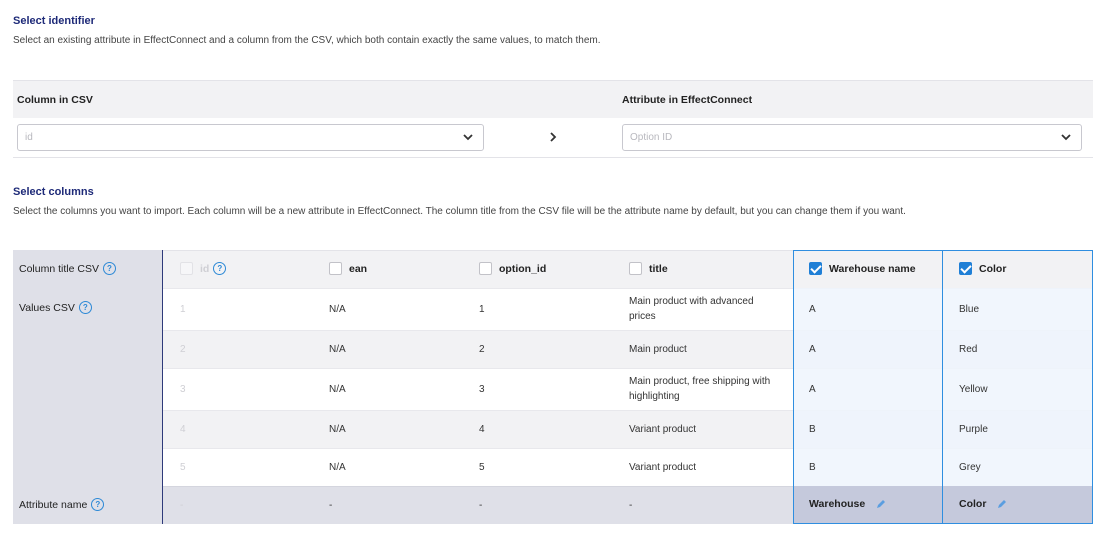  Describe the element at coordinates (29, 137) in the screenshot. I see `csv-column-select-value: id` at that location.